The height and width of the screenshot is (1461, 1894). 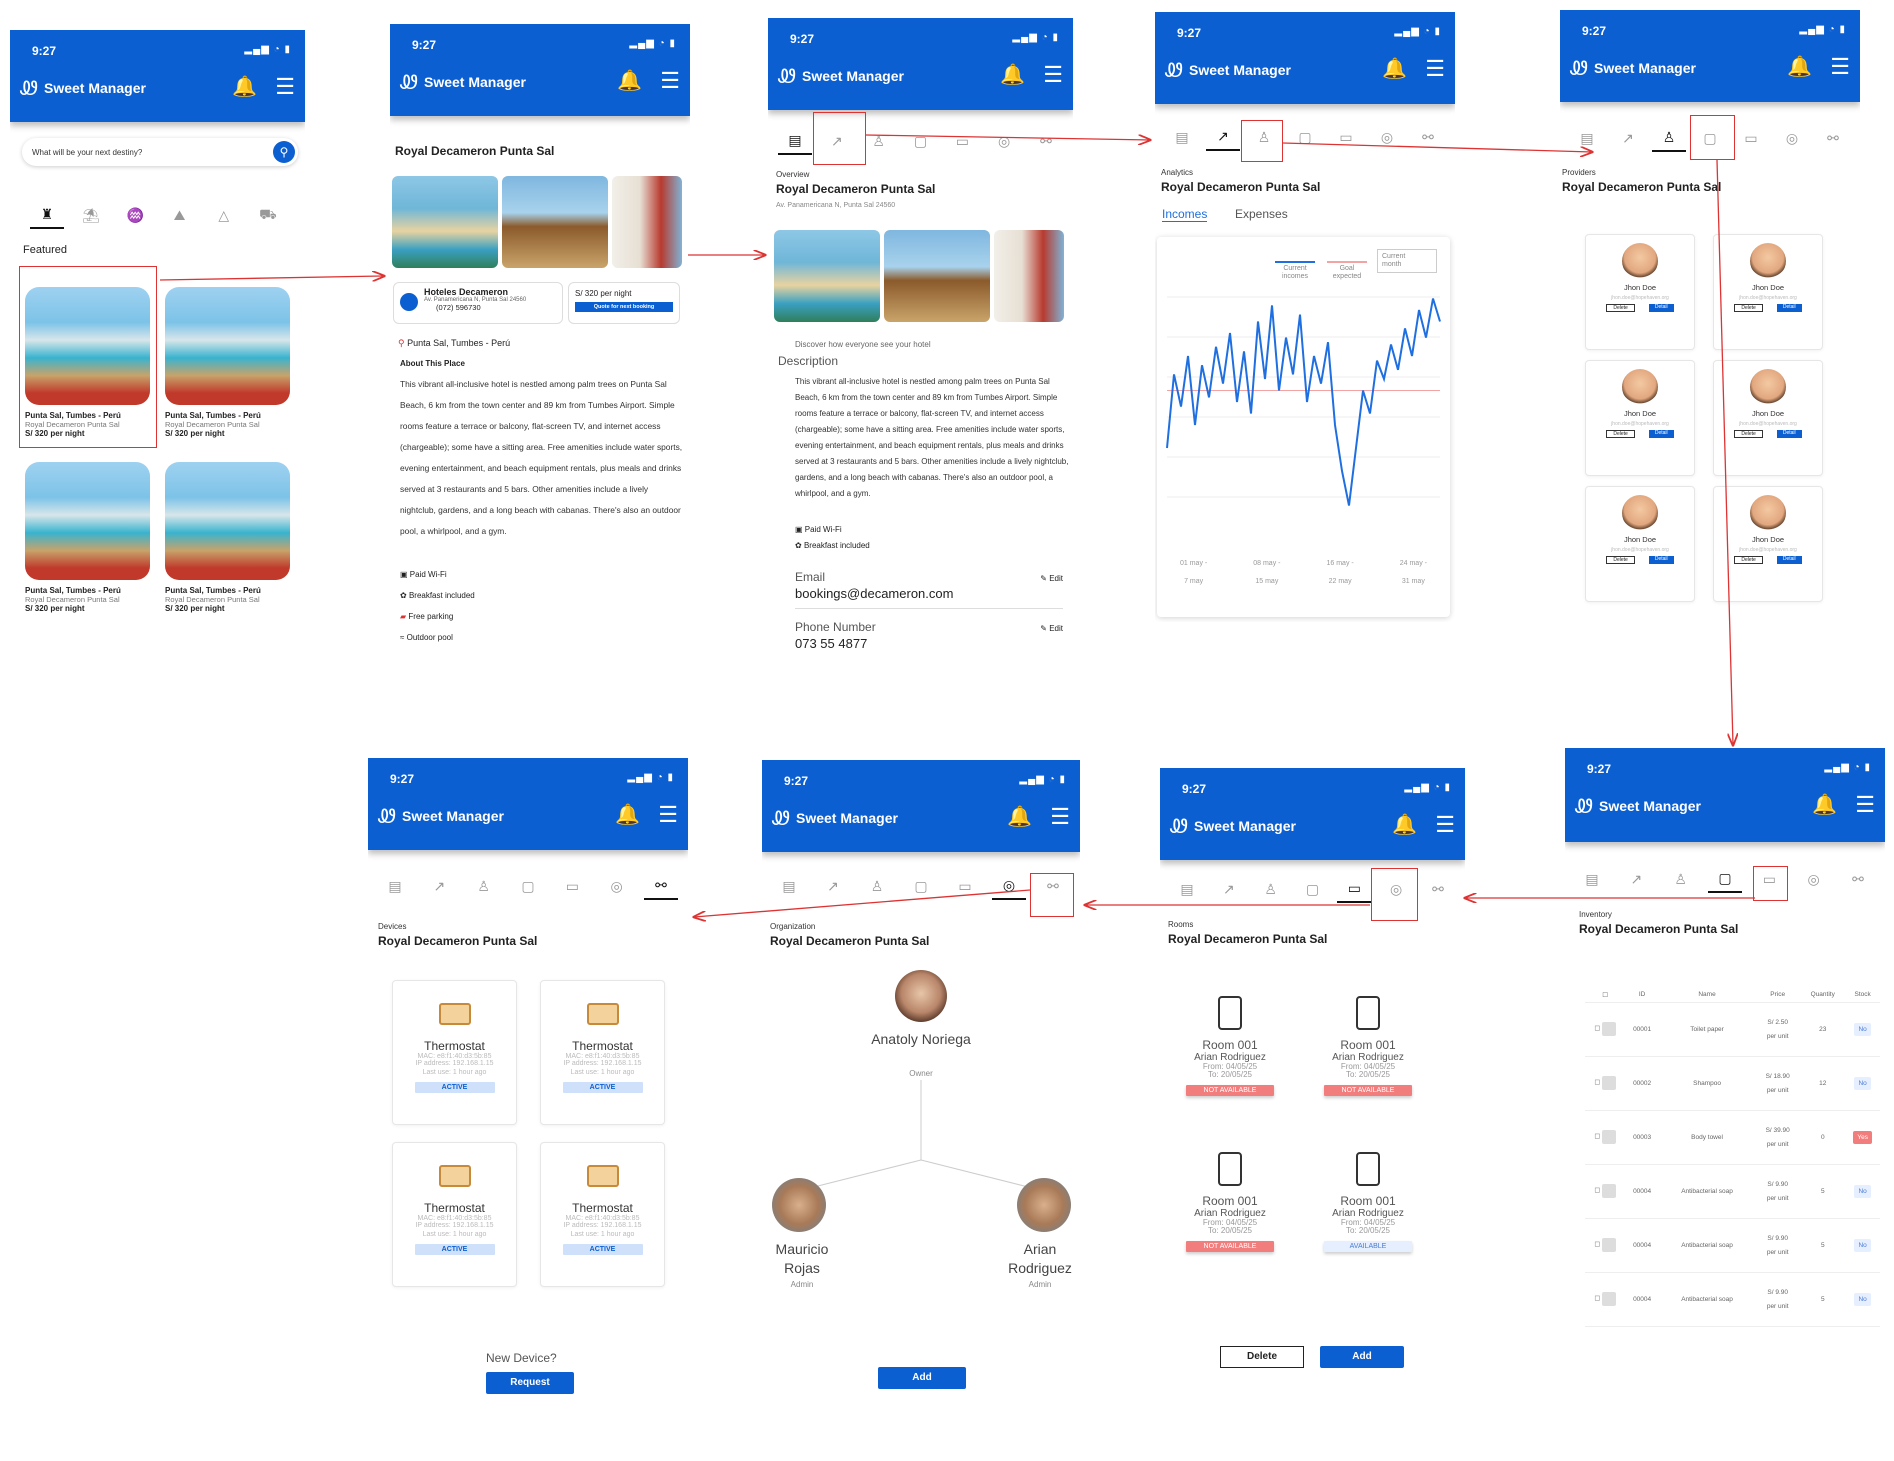 What do you see at coordinates (1261, 214) in the screenshot?
I see `tab-expenses: Expenses` at bounding box center [1261, 214].